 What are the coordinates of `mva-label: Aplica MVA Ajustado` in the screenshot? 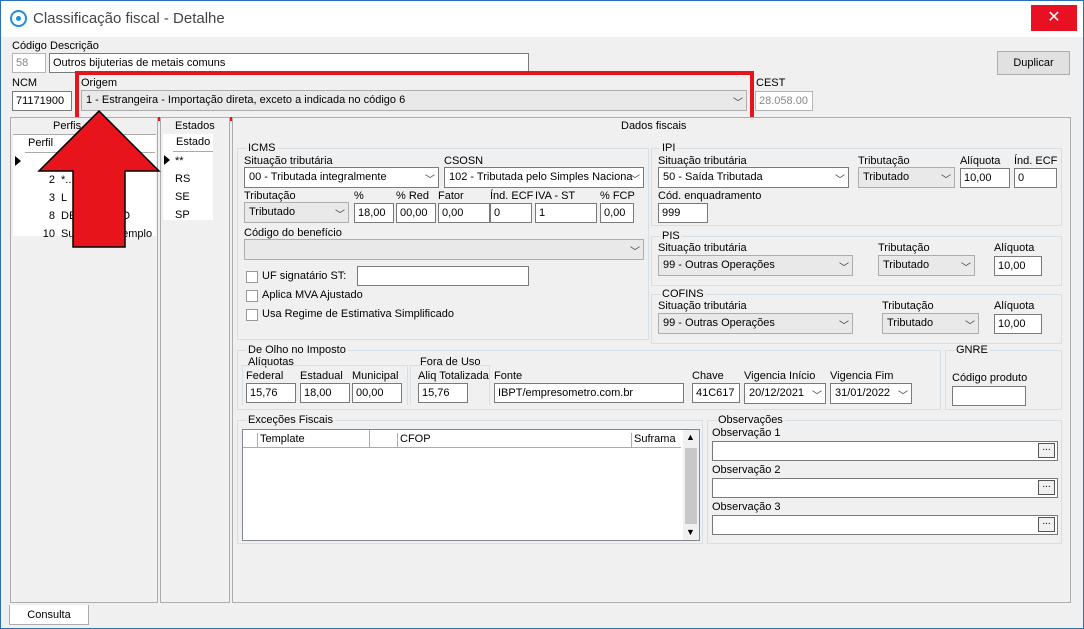 It's located at (312, 295).